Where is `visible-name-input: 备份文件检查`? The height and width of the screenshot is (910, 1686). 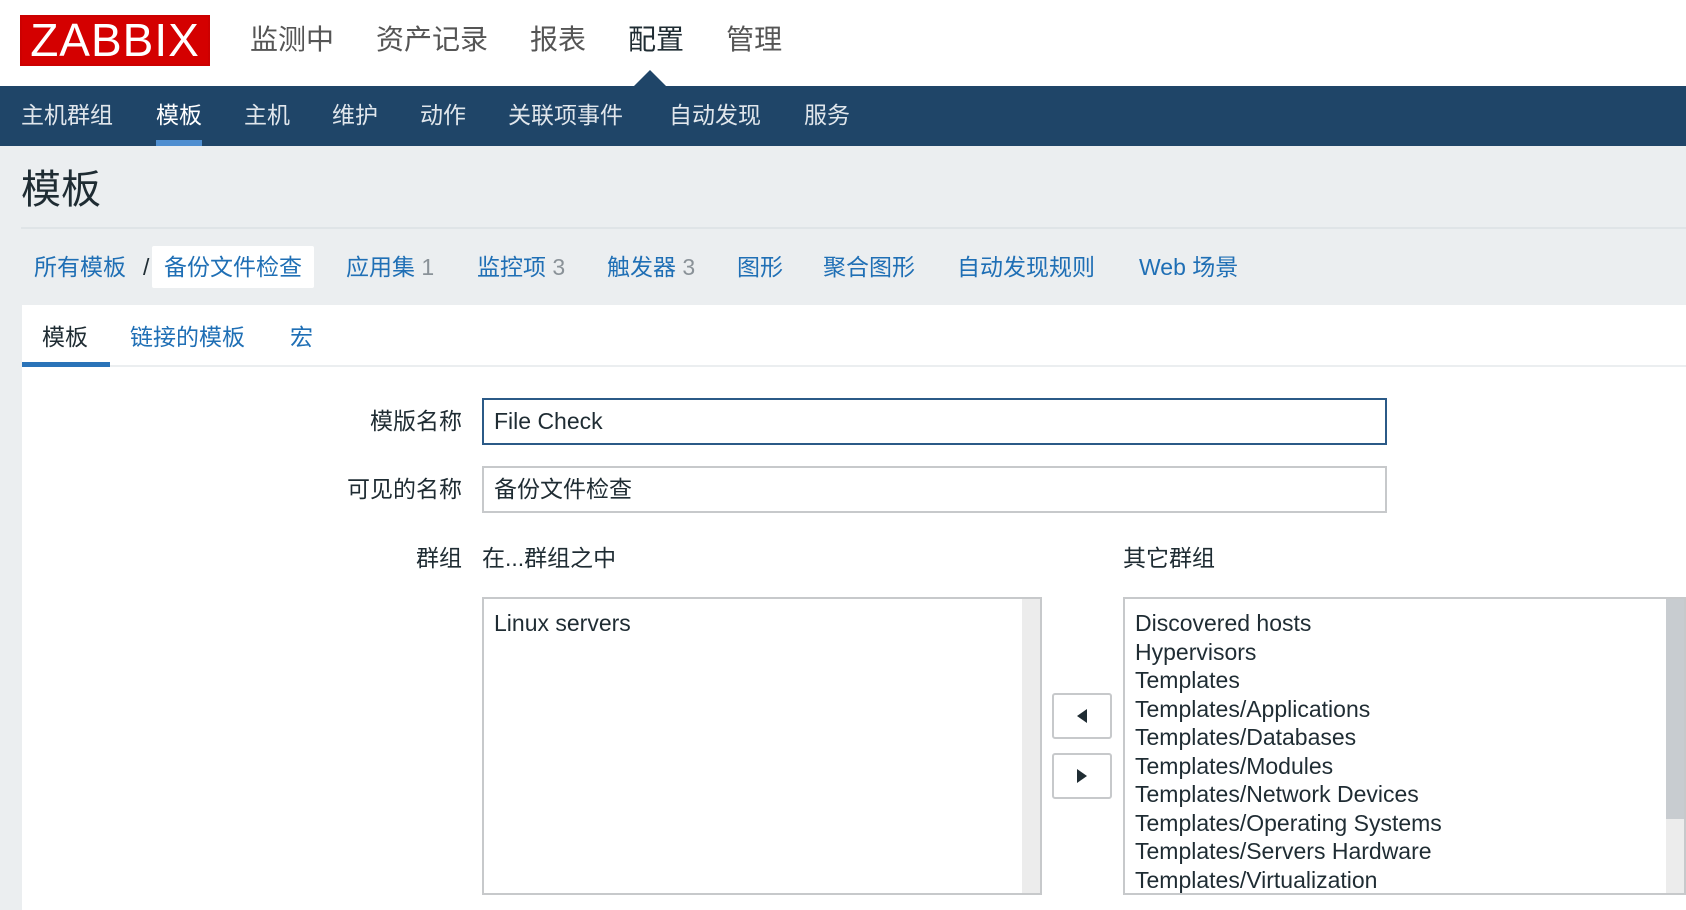
visible-name-input: 备份文件检查 is located at coordinates (934, 489).